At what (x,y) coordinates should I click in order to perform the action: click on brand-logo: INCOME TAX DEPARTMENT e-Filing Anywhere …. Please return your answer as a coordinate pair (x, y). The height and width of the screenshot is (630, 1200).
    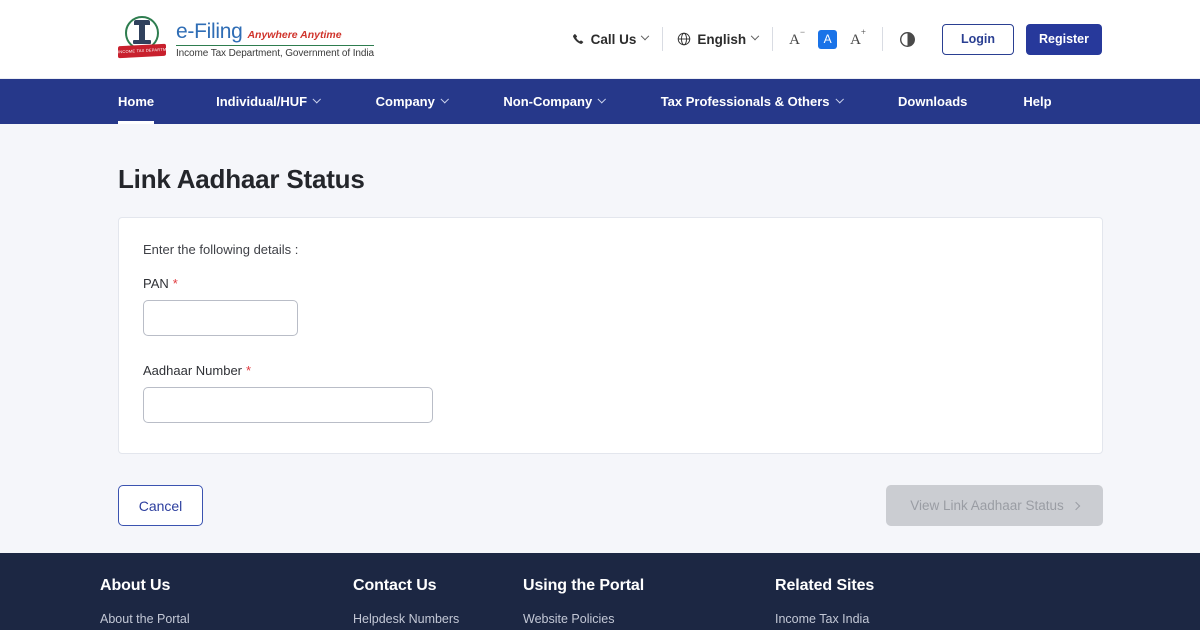
    Looking at the image, I should click on (246, 39).